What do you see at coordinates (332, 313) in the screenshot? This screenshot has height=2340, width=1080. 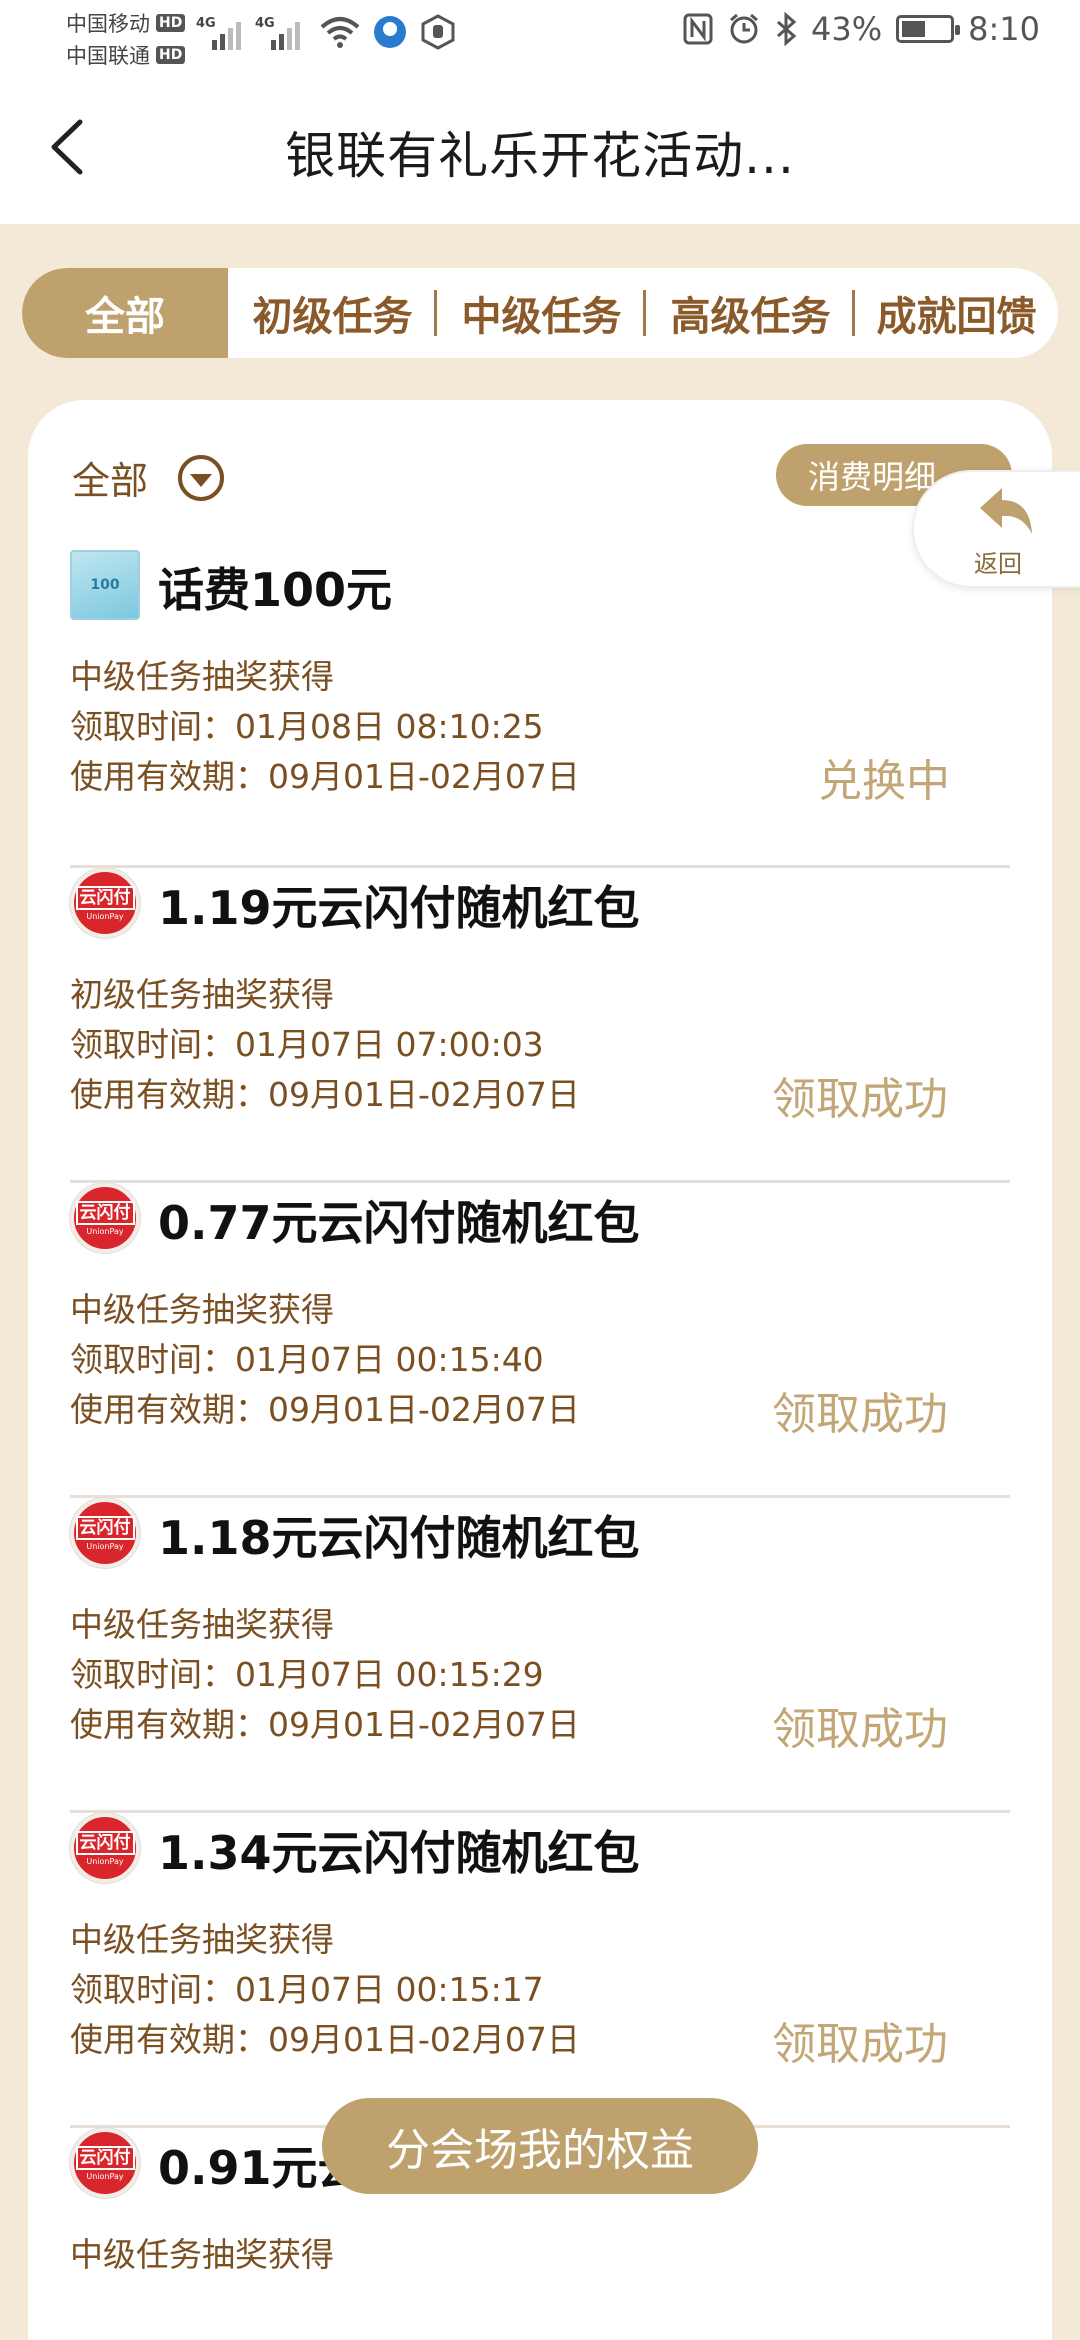 I see `tab-beginner-tasks: 初级任务` at bounding box center [332, 313].